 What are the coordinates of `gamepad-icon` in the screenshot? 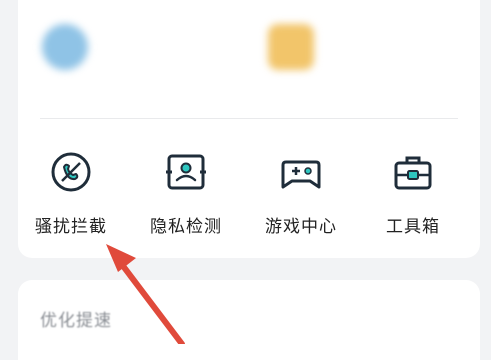 It's located at (301, 174).